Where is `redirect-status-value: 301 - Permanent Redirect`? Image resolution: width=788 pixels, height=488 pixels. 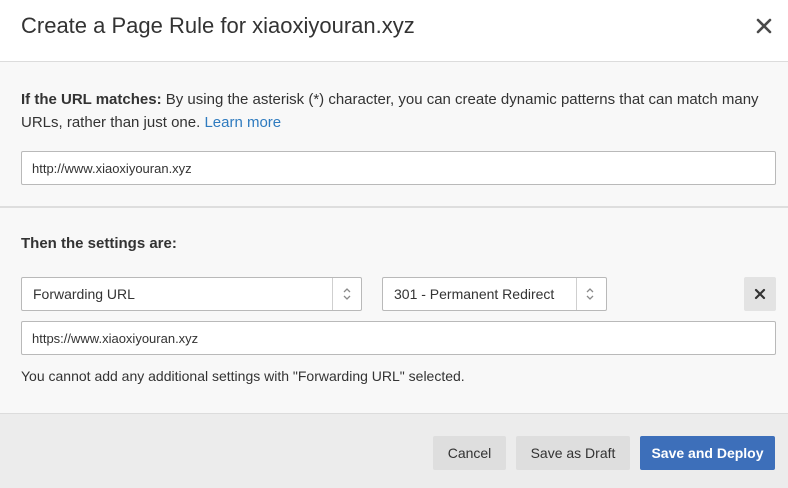 redirect-status-value: 301 - Permanent Redirect is located at coordinates (474, 294).